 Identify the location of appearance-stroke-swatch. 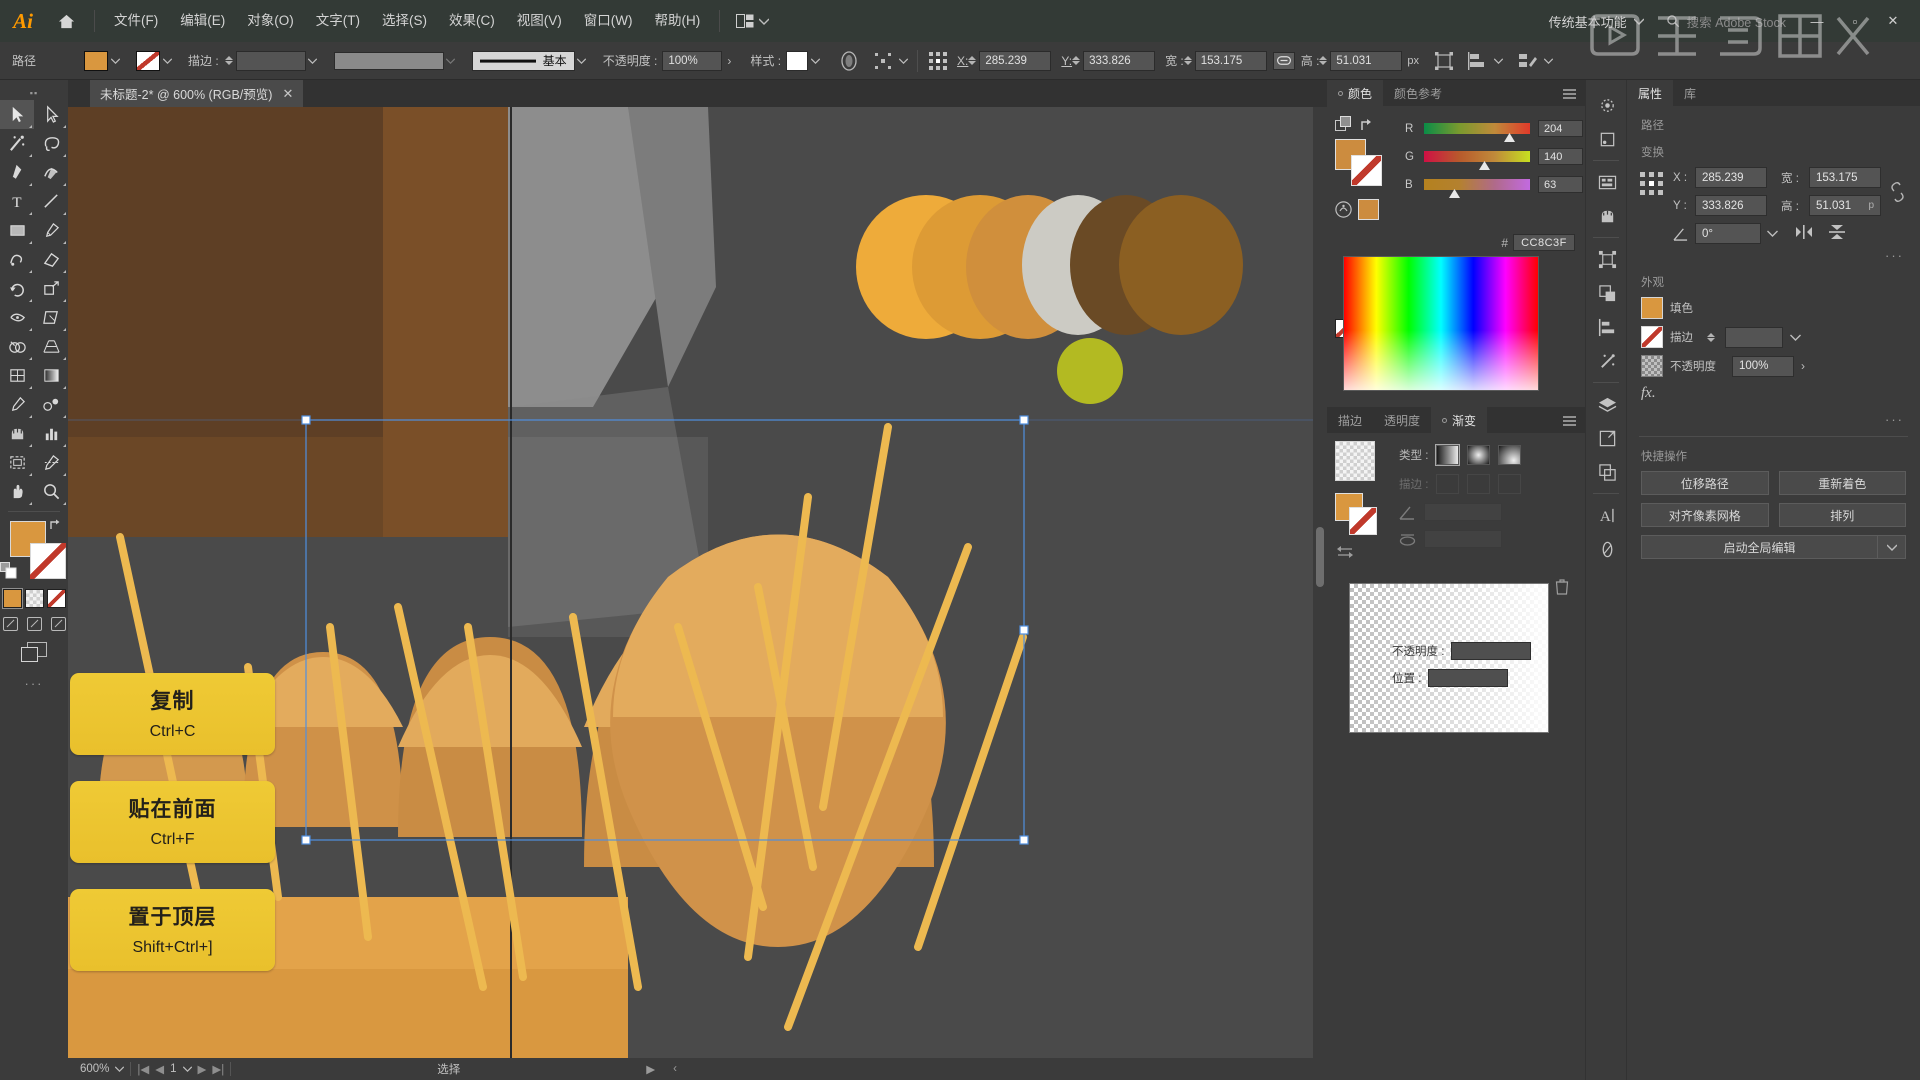
(1652, 337).